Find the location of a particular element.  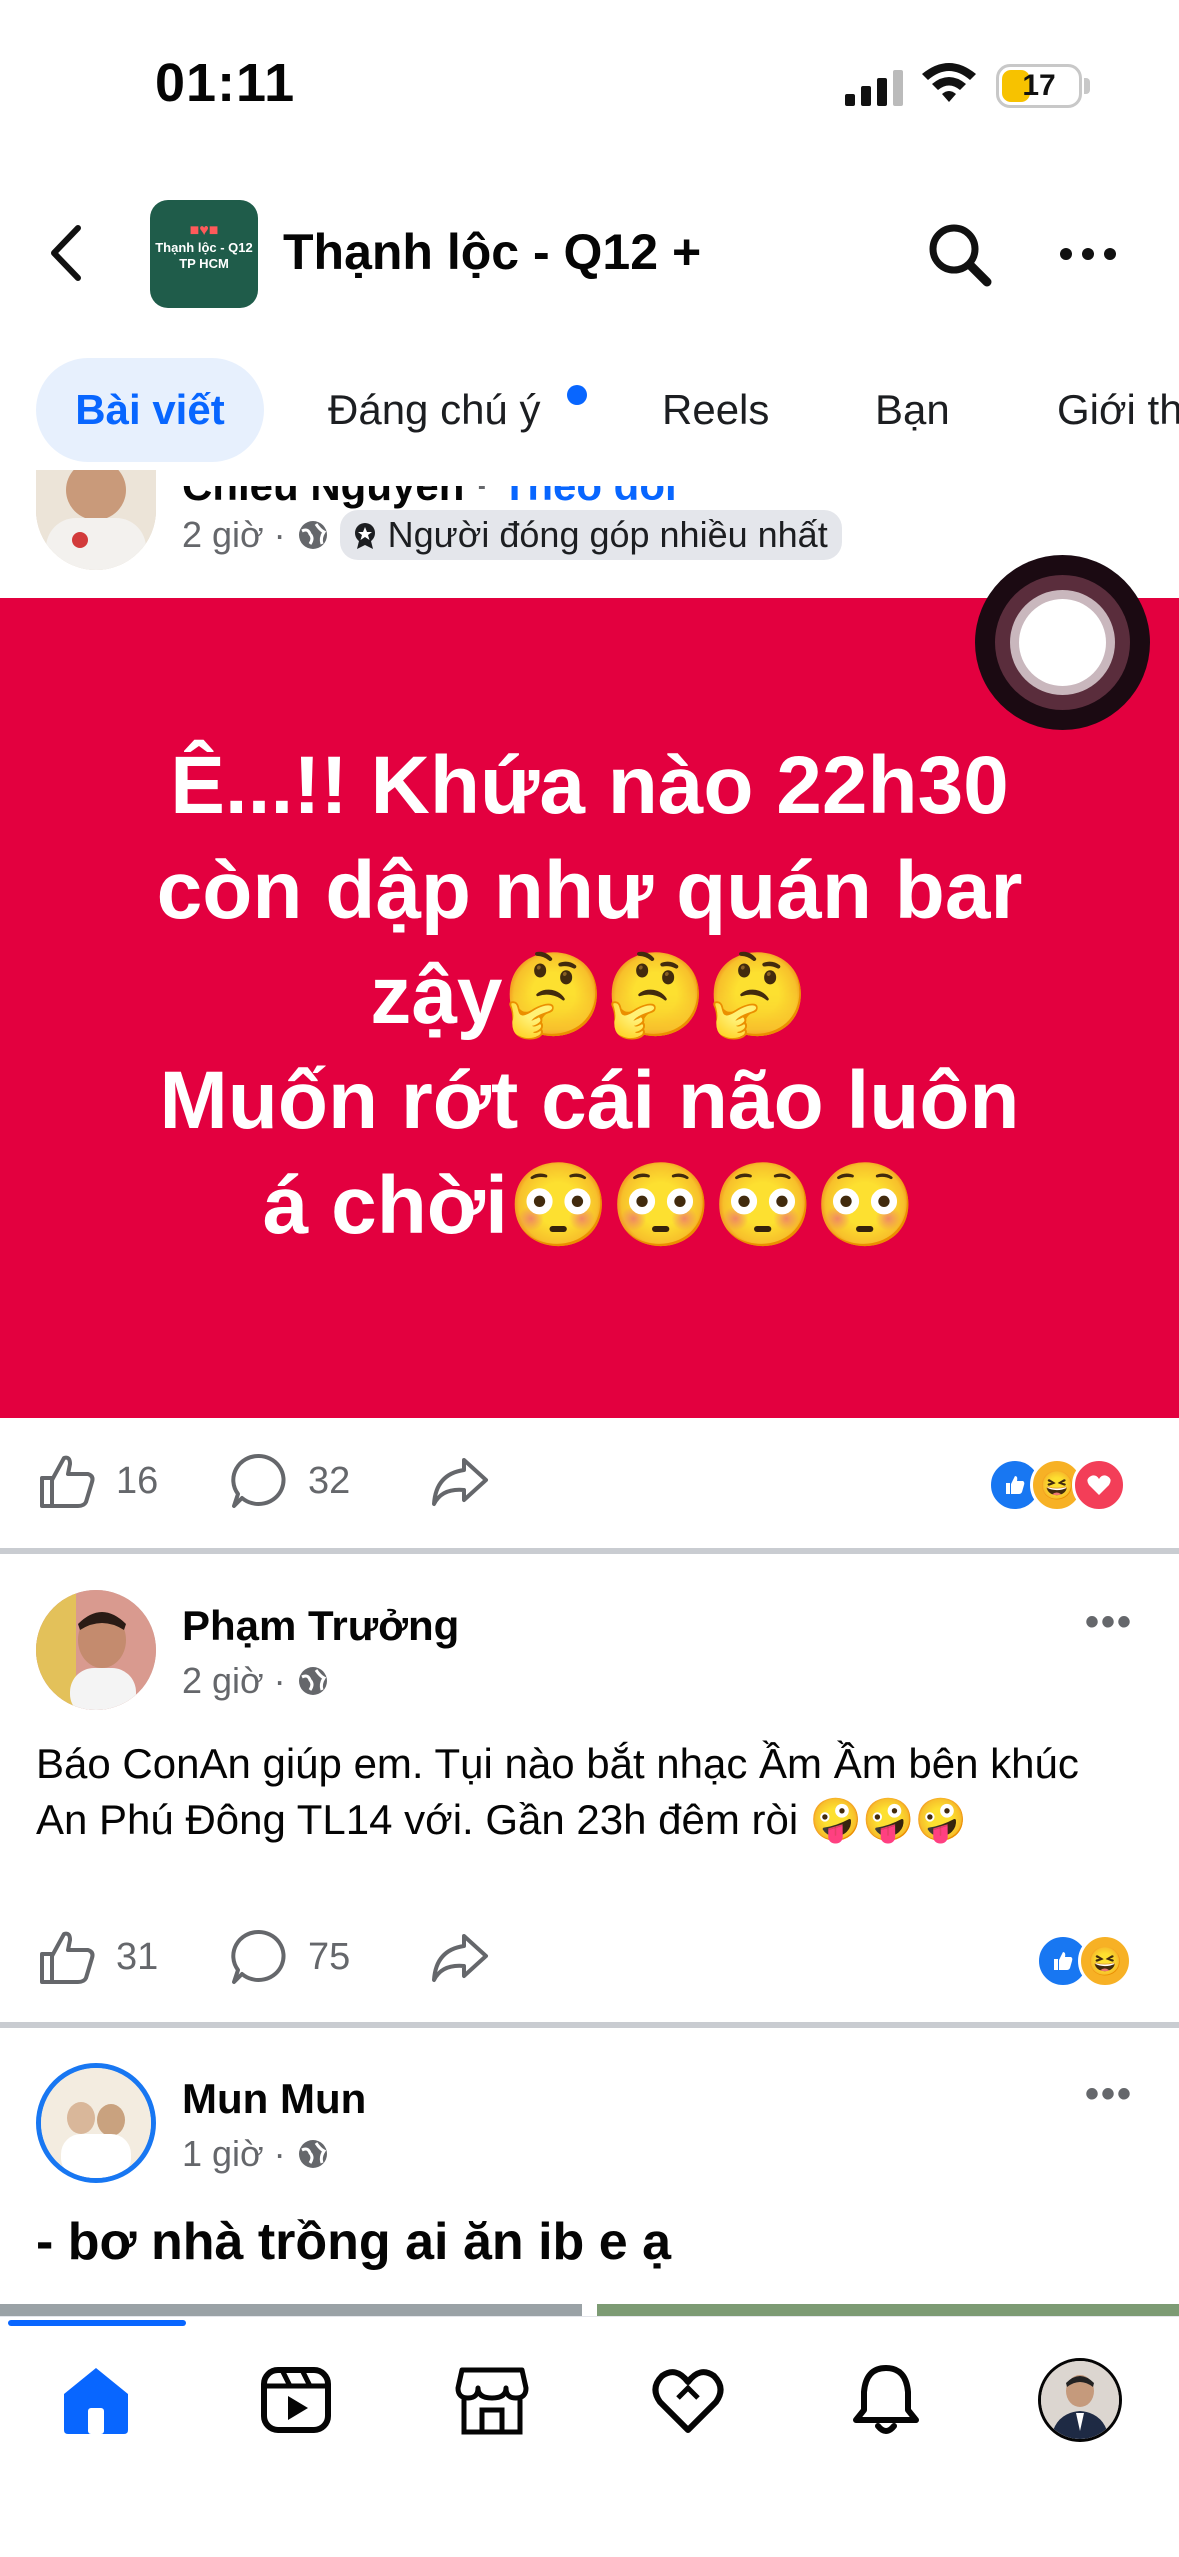

card-line: Muốn rớt cái não luôn is located at coordinates (589, 1100).